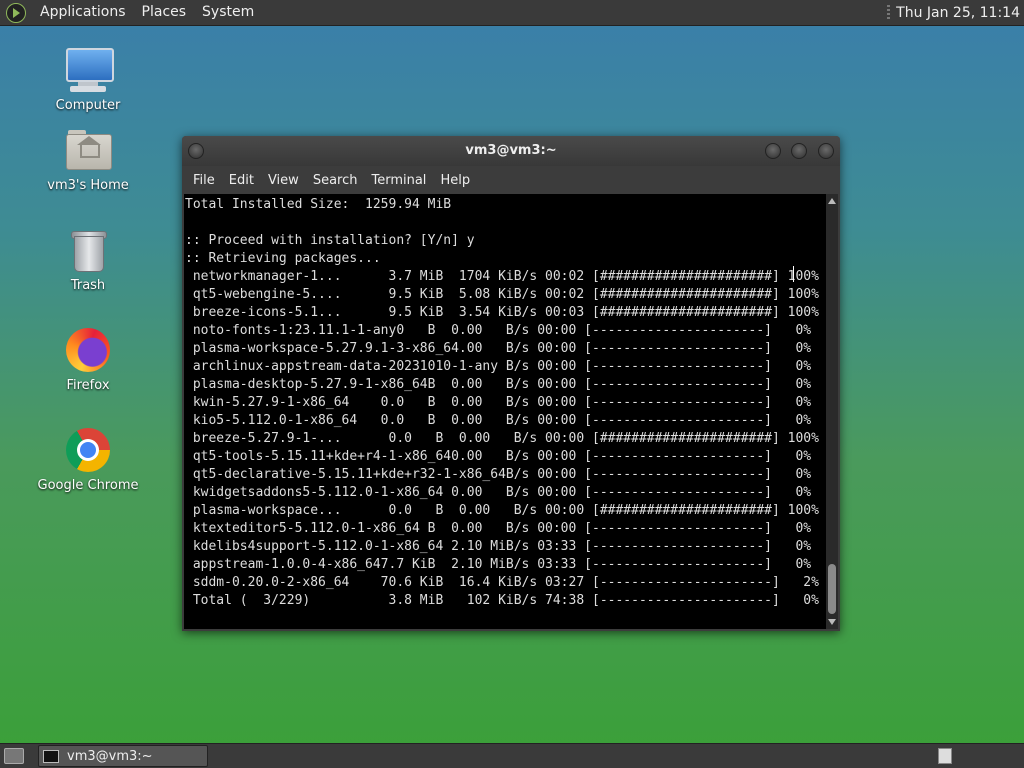 This screenshot has height=768, width=1024. Describe the element at coordinates (793, 274) in the screenshot. I see `ibeam-cursor-icon` at that location.